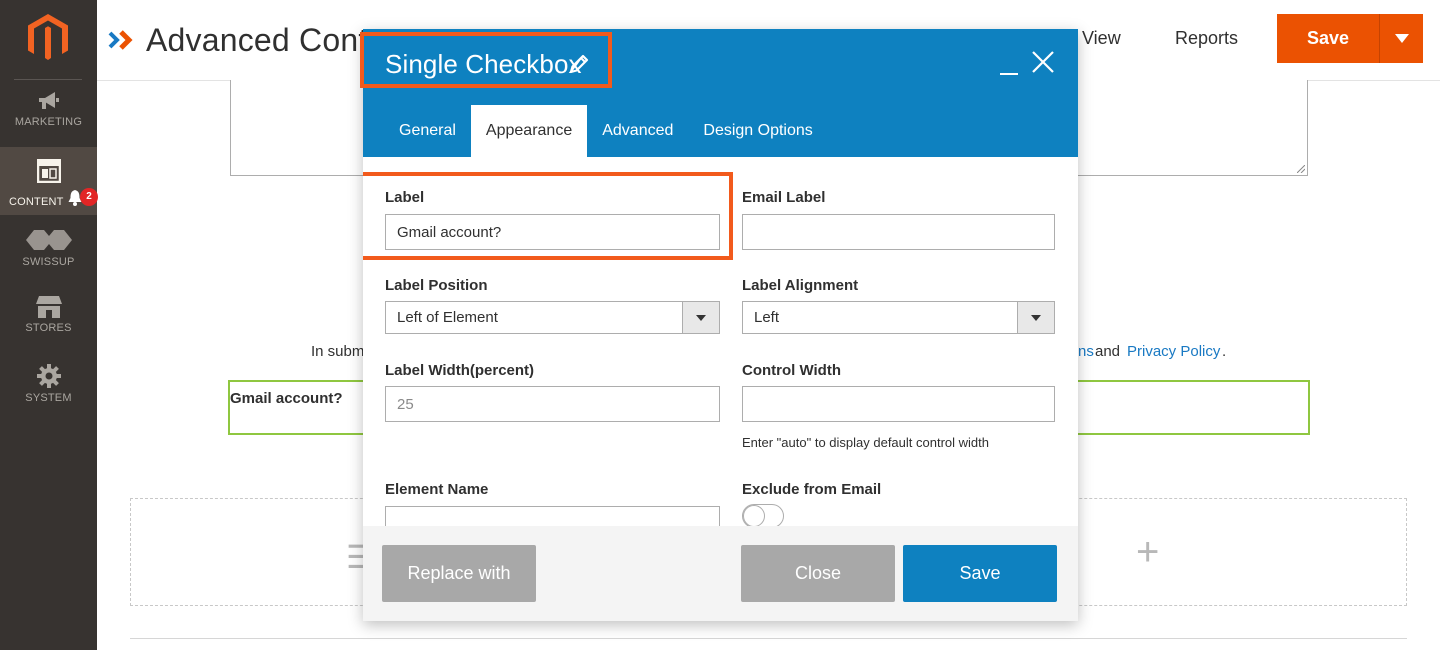  I want to click on content-divider, so click(768, 638).